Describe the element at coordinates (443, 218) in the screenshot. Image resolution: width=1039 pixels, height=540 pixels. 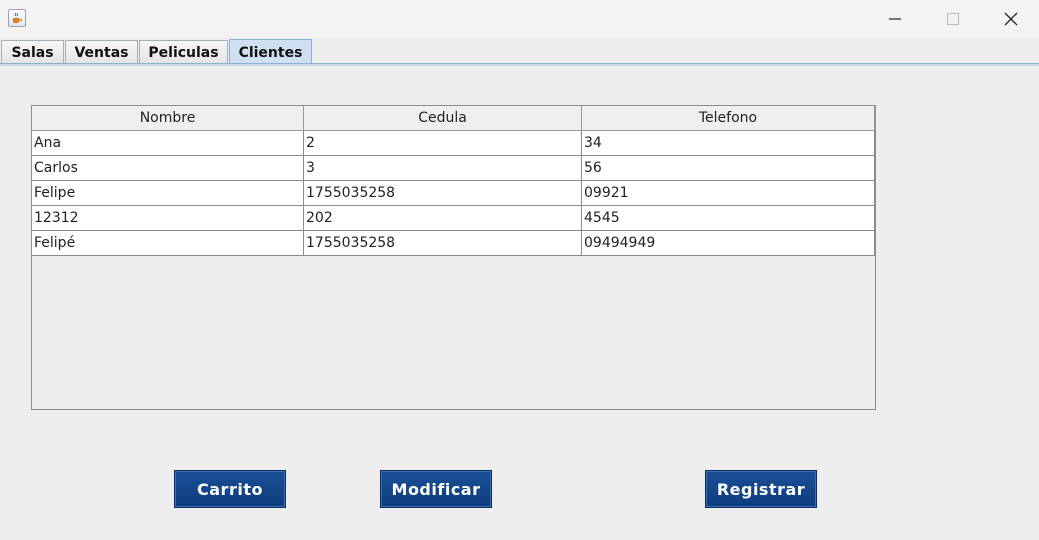
I see `cell-cedula: 202` at that location.